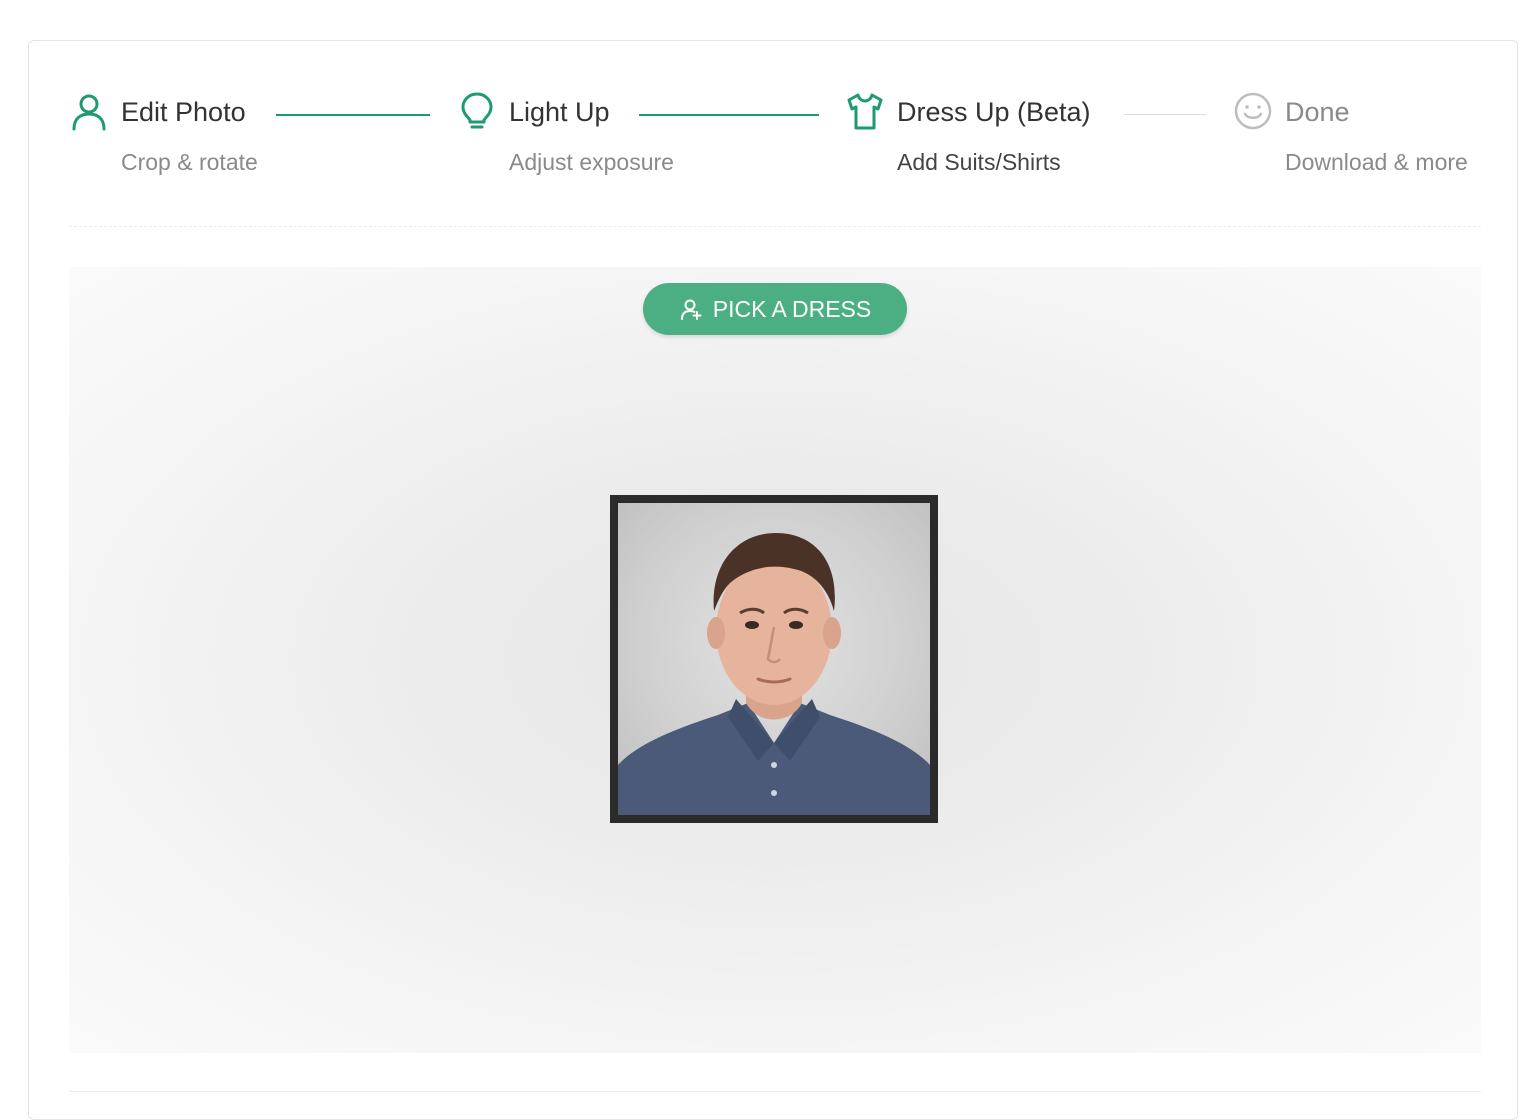  I want to click on step-subtitle: Crop & rotate, so click(189, 162).